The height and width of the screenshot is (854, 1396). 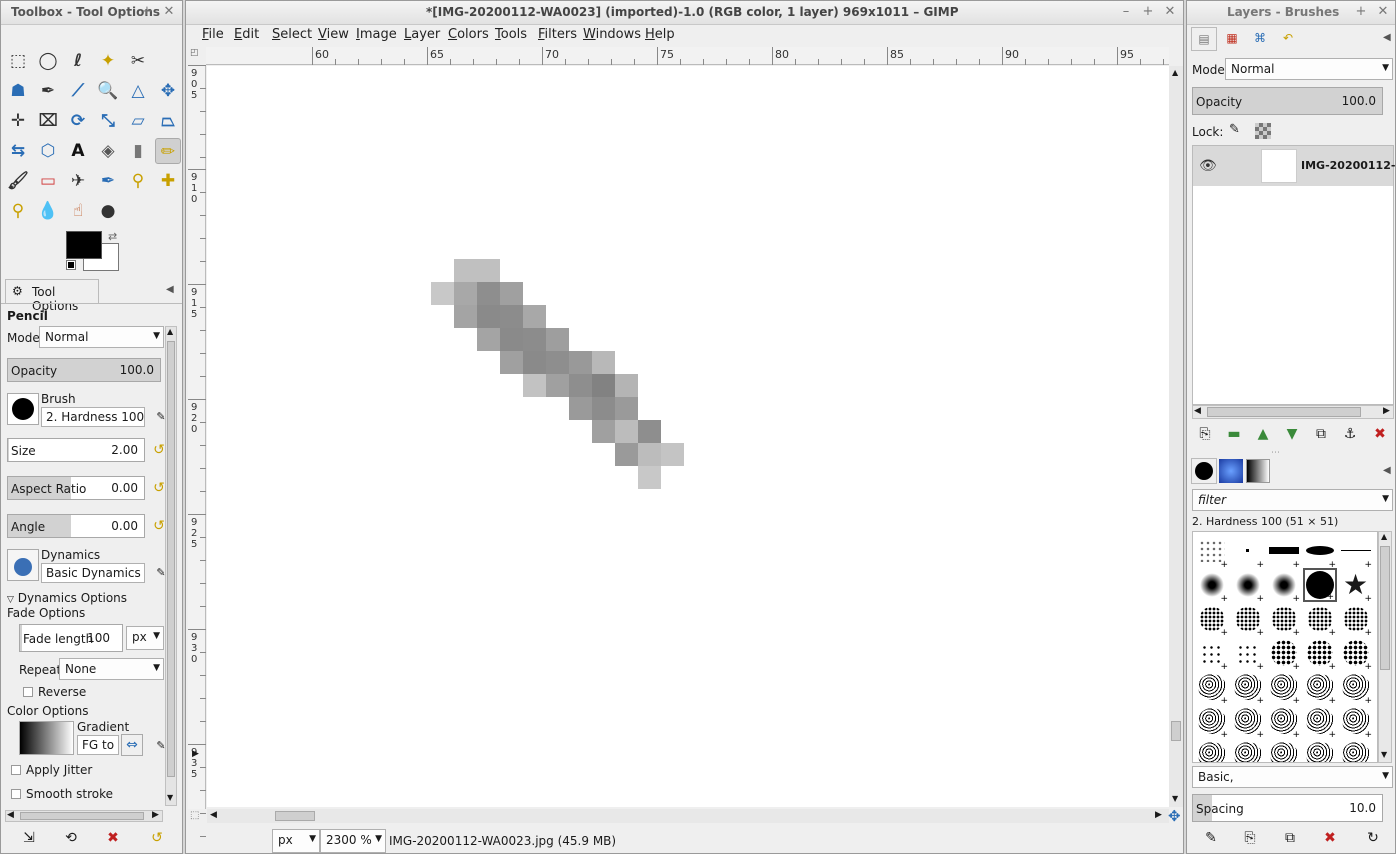 I want to click on minimize-icon: –, so click(x=1126, y=12).